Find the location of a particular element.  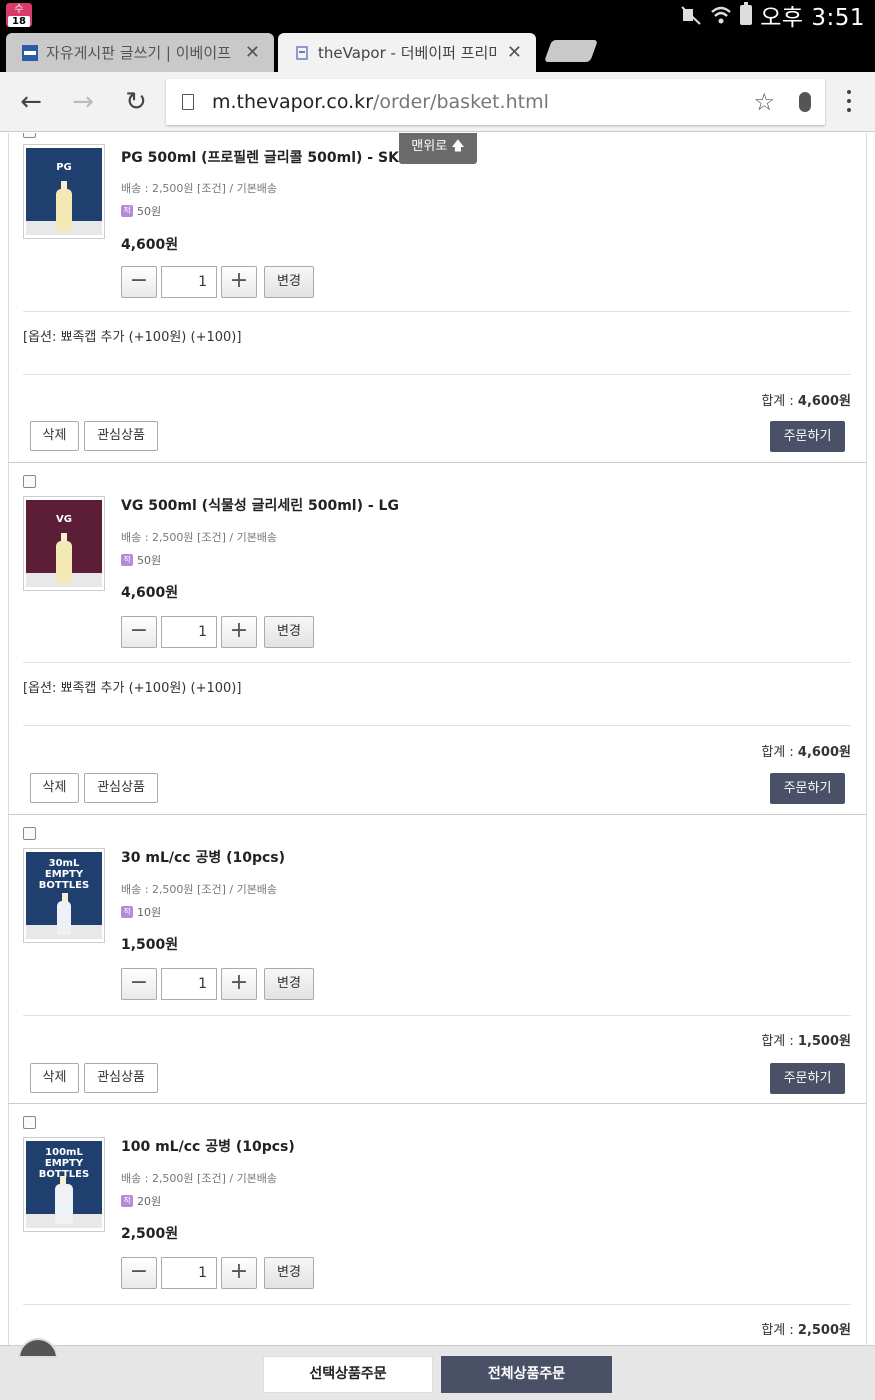

back-arrow-icon: ← is located at coordinates (31, 102).